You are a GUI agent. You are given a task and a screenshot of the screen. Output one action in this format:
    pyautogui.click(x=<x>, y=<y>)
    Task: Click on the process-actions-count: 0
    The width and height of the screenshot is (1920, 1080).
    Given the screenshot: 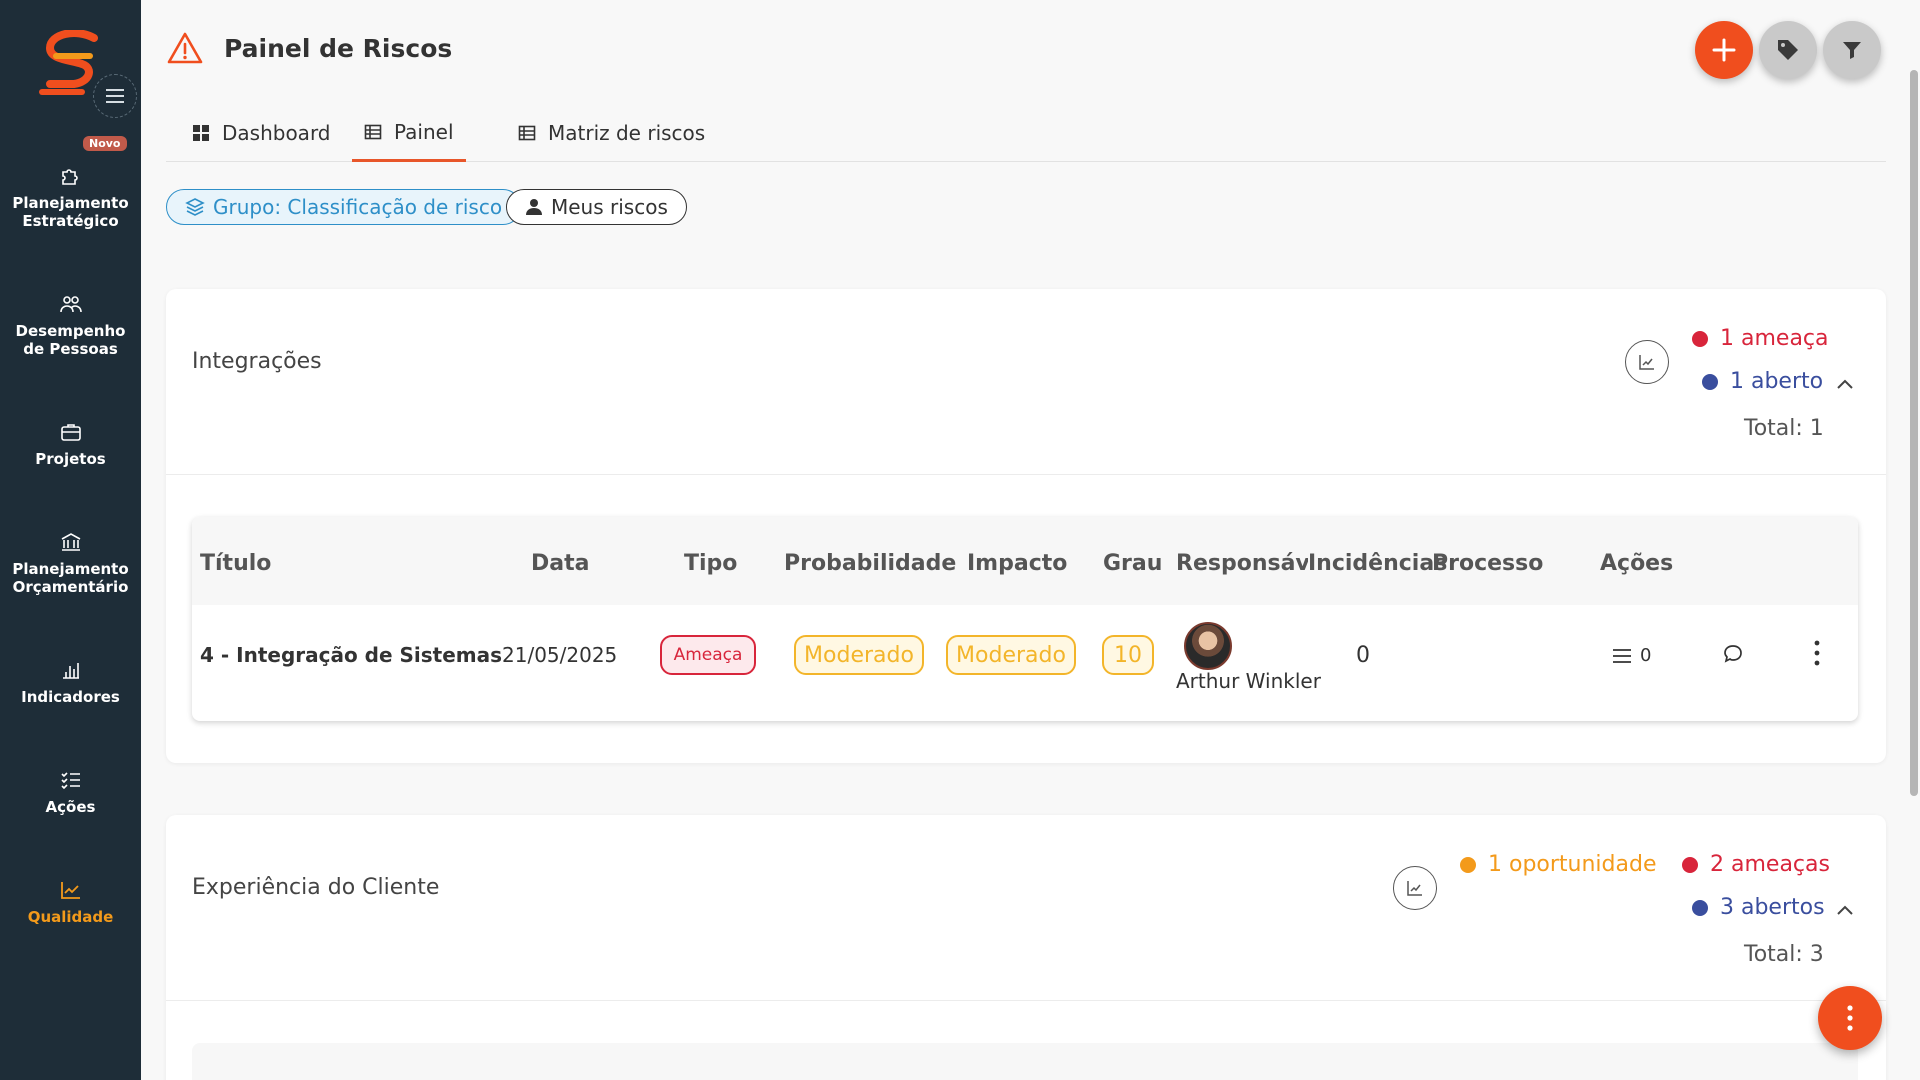 What is the action you would take?
    pyautogui.click(x=1631, y=655)
    